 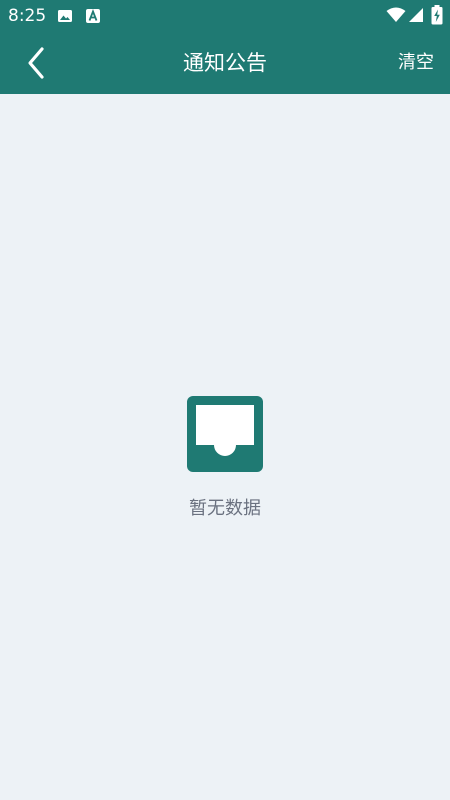 What do you see at coordinates (416, 63) in the screenshot?
I see `clear-button: 清空` at bounding box center [416, 63].